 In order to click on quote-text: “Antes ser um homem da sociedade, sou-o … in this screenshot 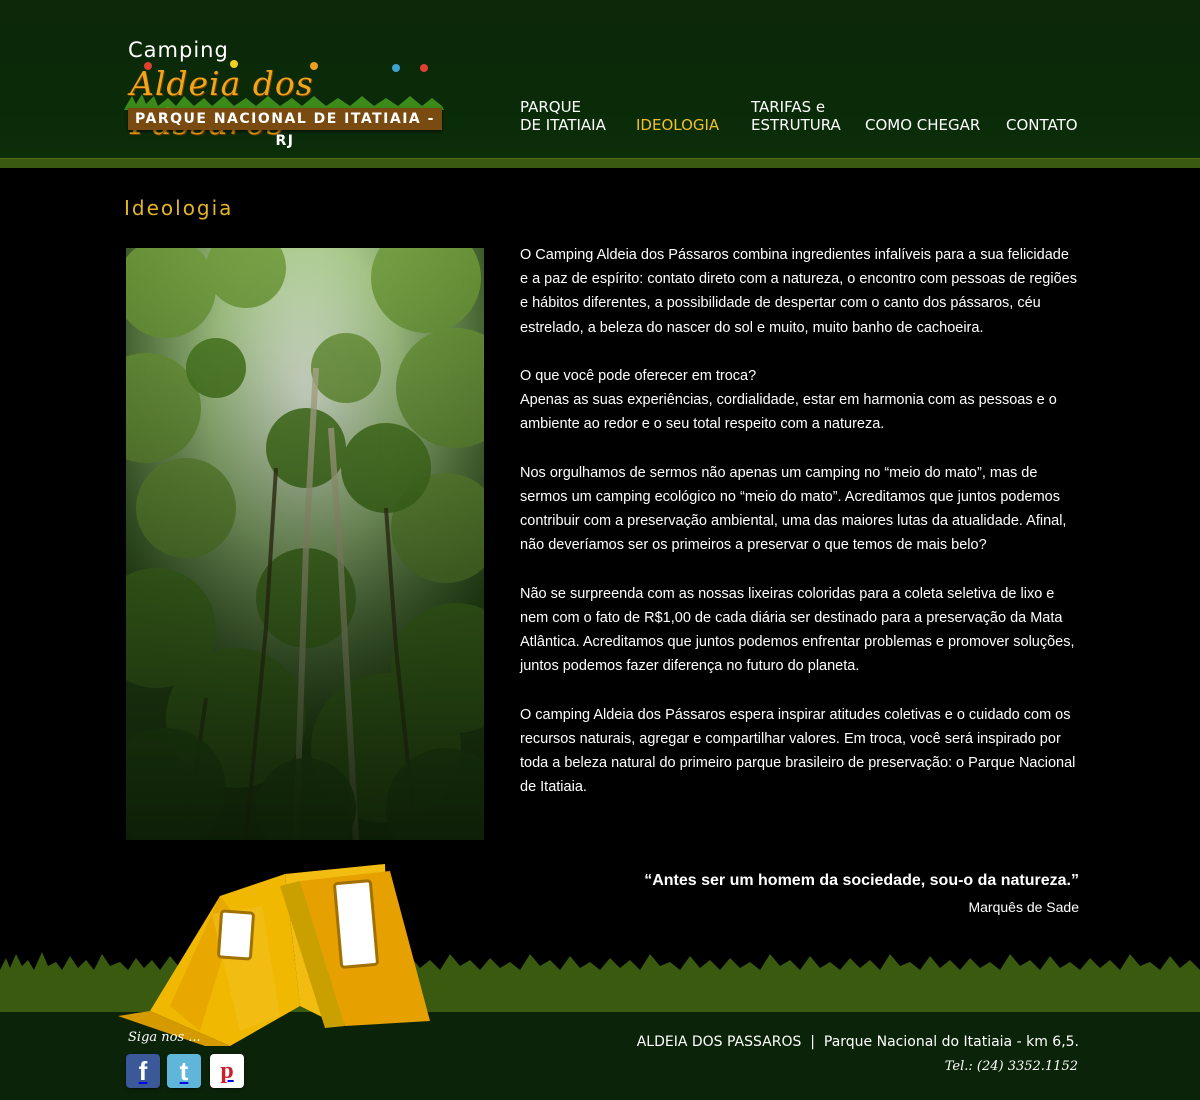, I will do `click(861, 880)`.